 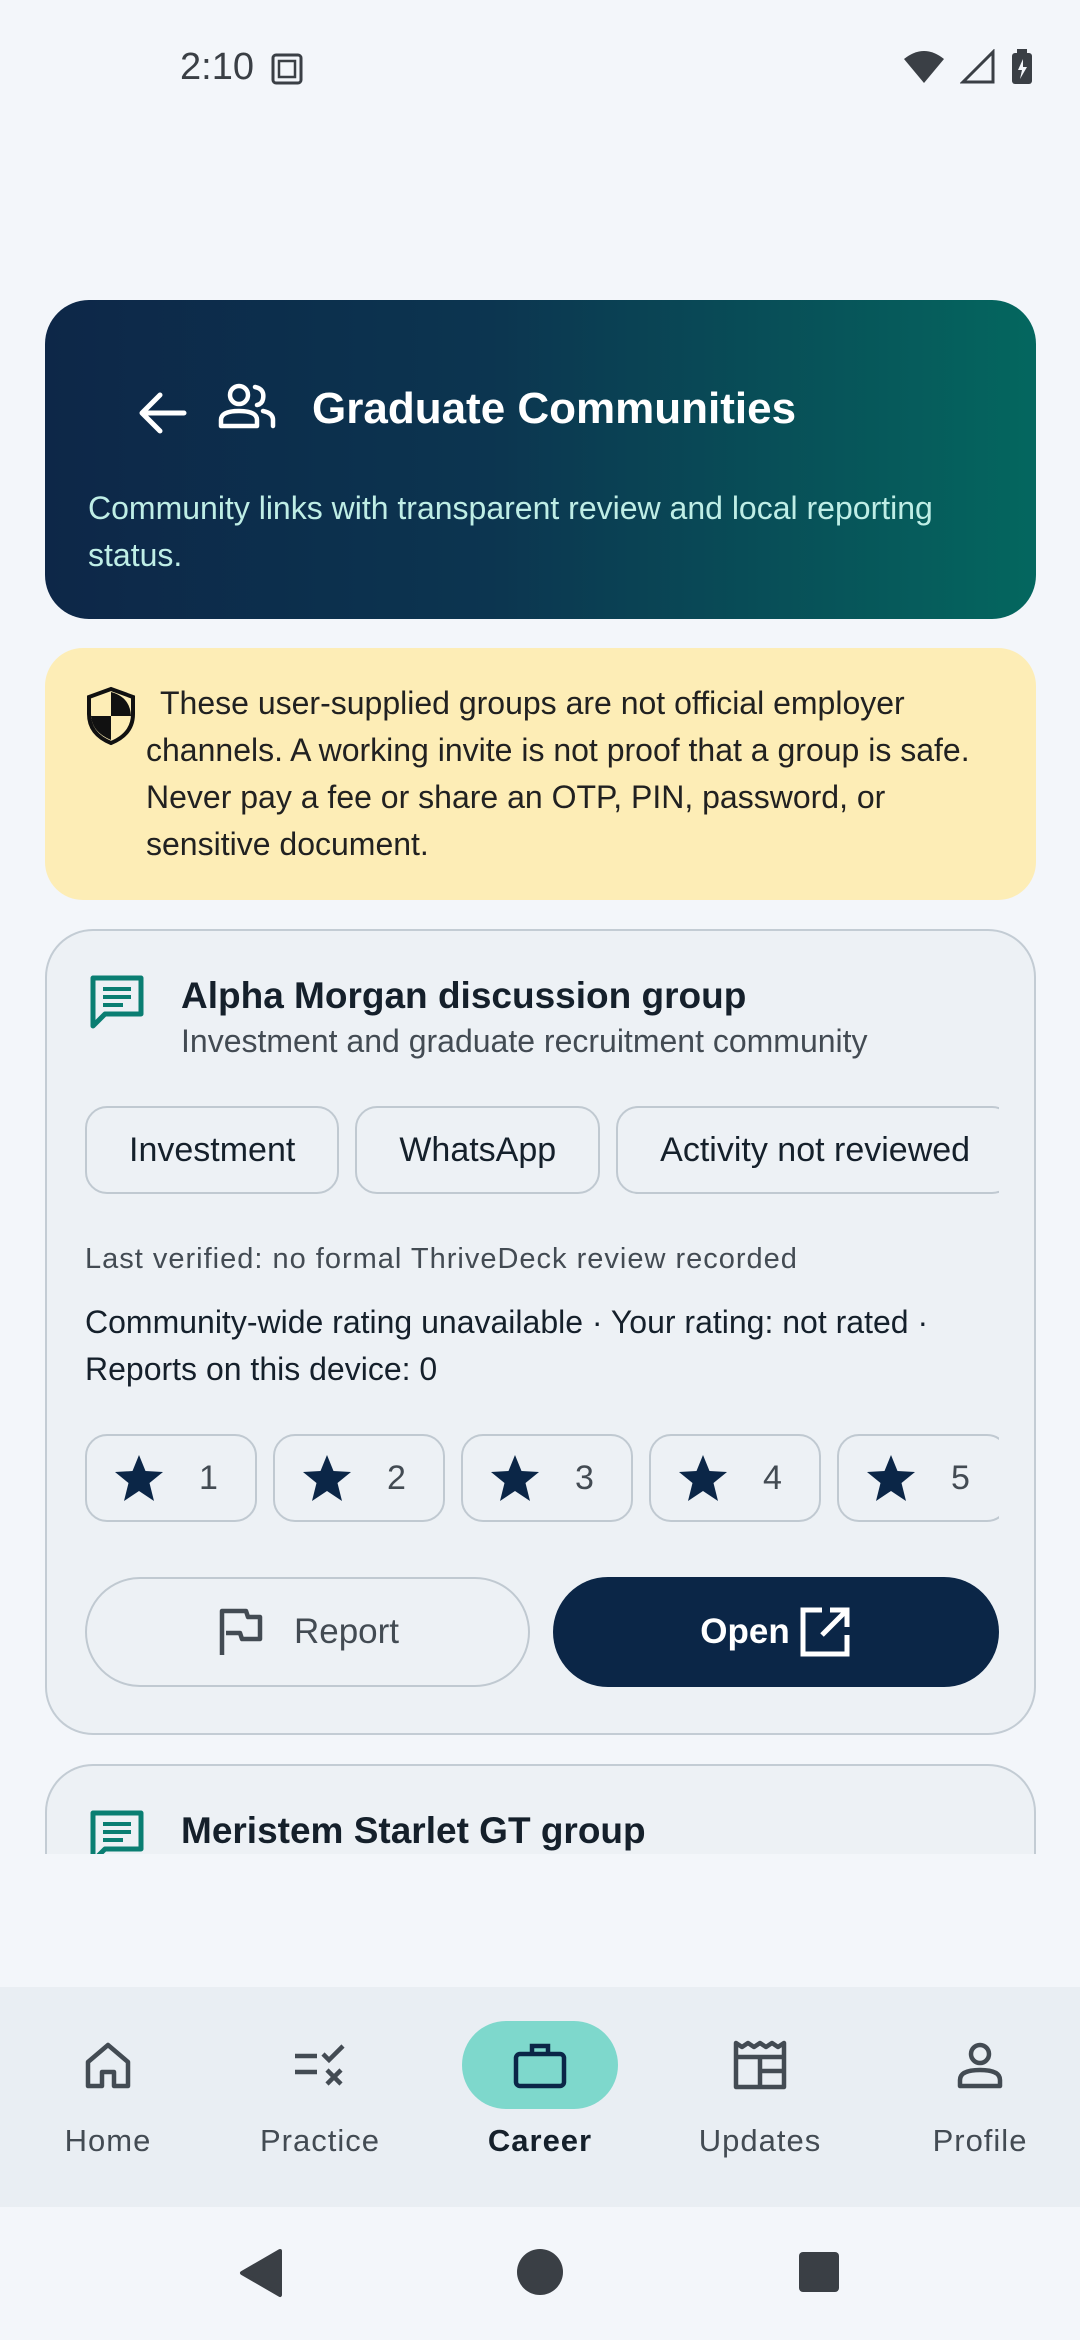 I want to click on nav-label: Updates, so click(x=760, y=2140).